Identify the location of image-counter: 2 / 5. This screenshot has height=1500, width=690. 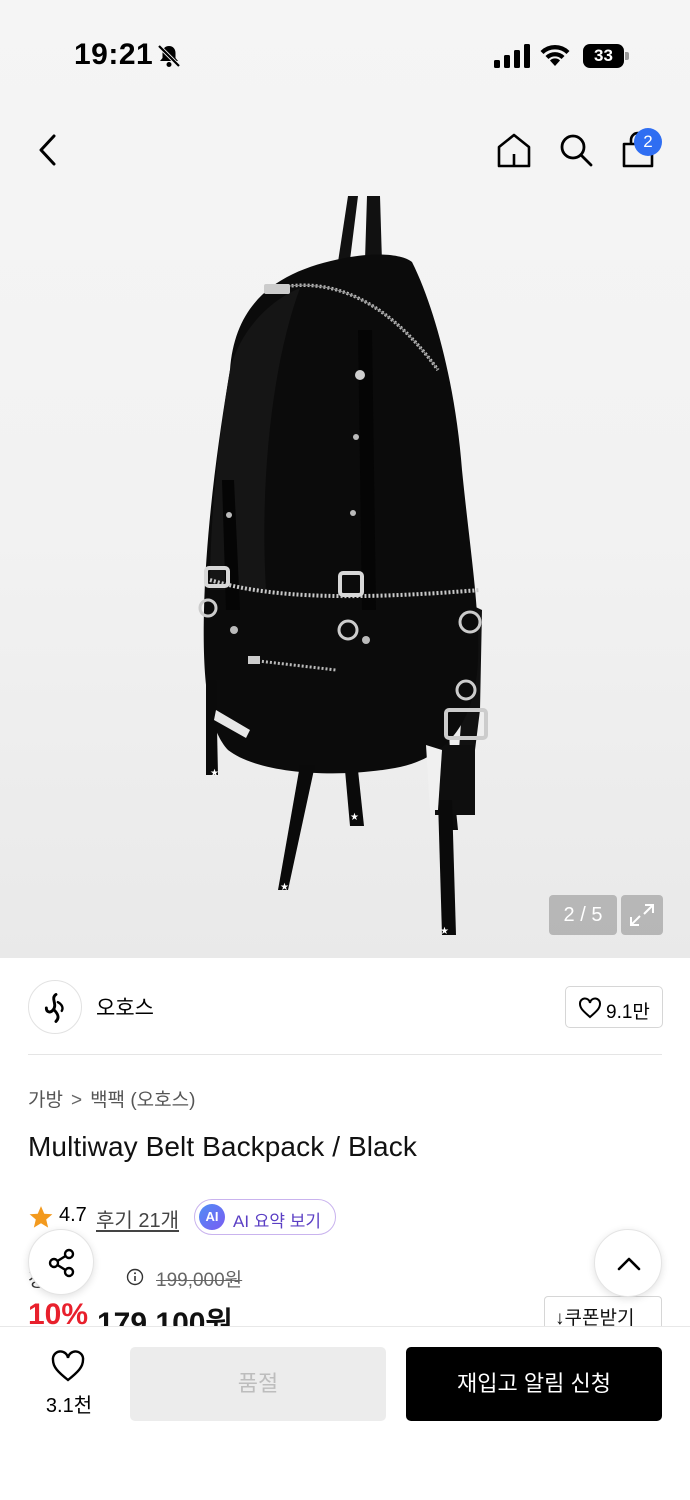
(583, 915).